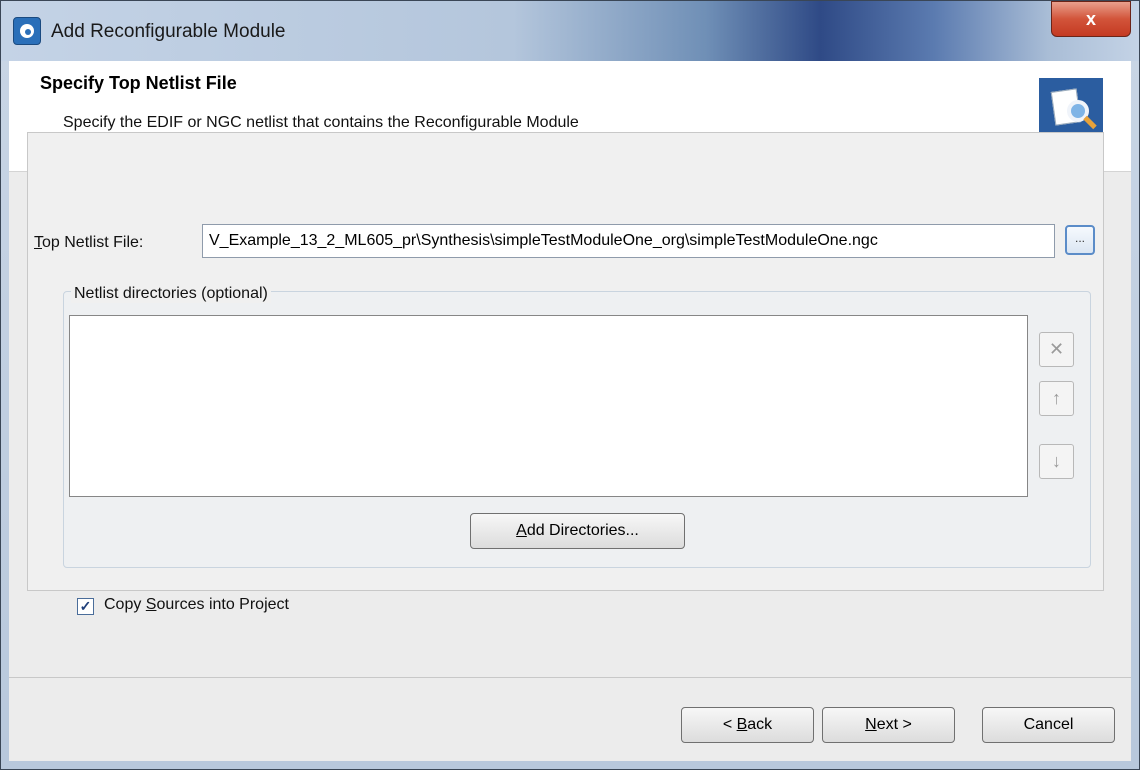  I want to click on remove-directory-button: ✕, so click(1056, 349).